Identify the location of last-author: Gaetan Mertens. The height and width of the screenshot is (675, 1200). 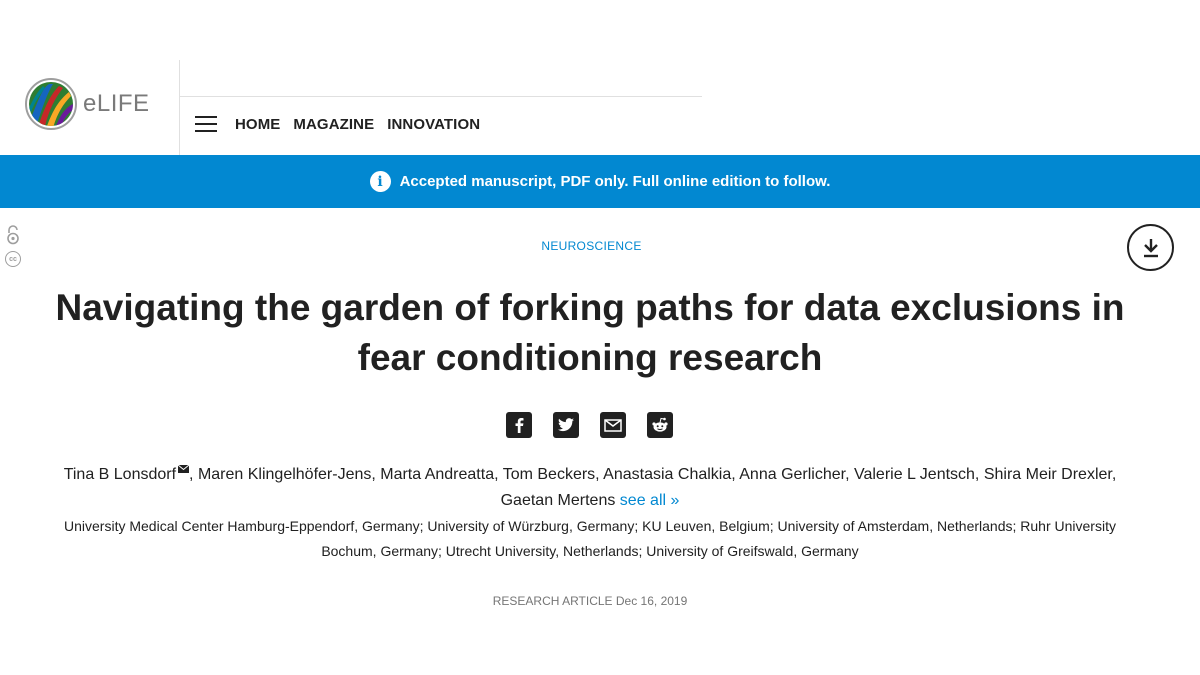
(558, 500).